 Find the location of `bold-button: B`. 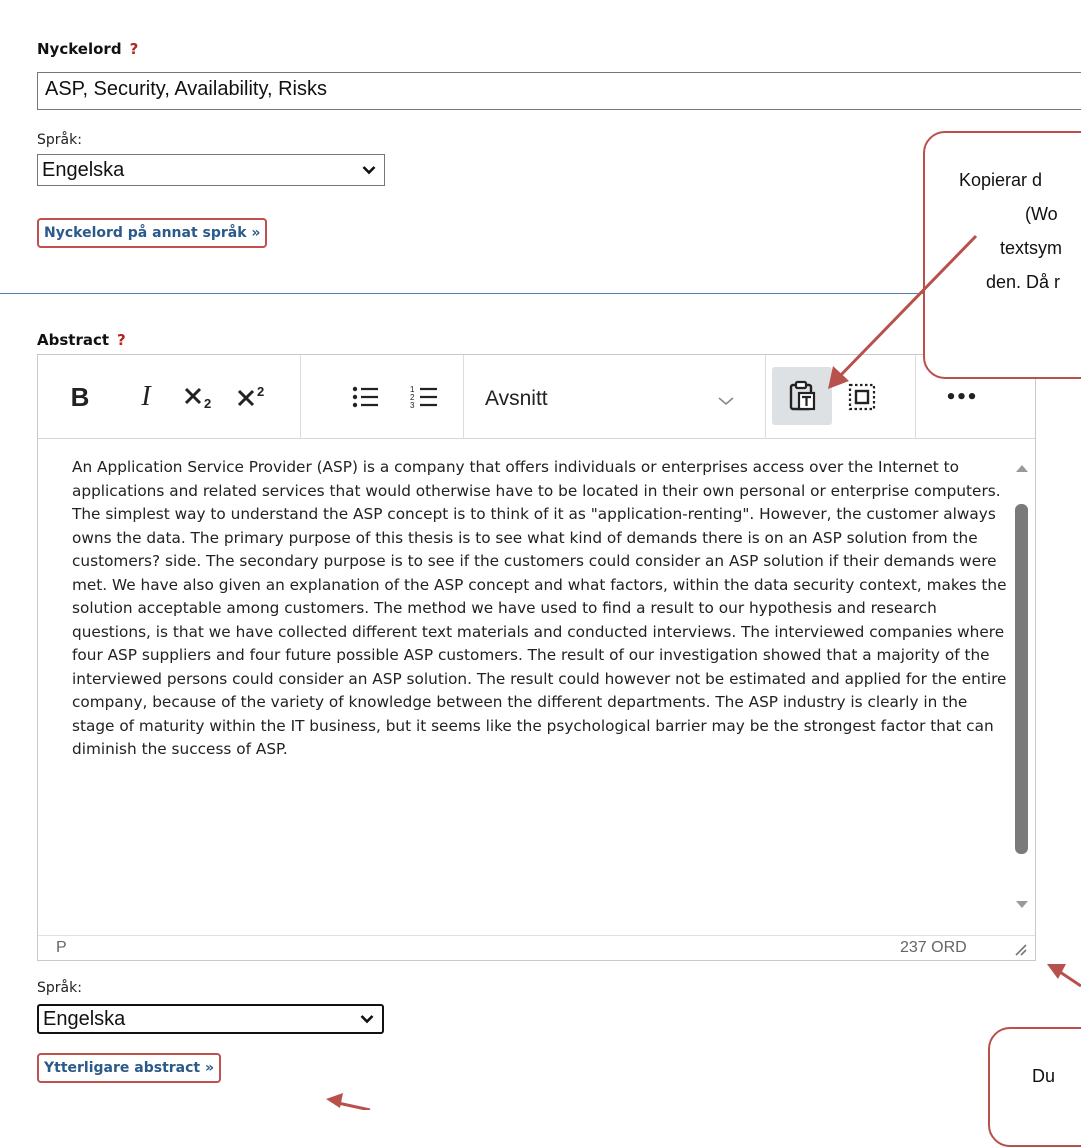

bold-button: B is located at coordinates (80, 397).